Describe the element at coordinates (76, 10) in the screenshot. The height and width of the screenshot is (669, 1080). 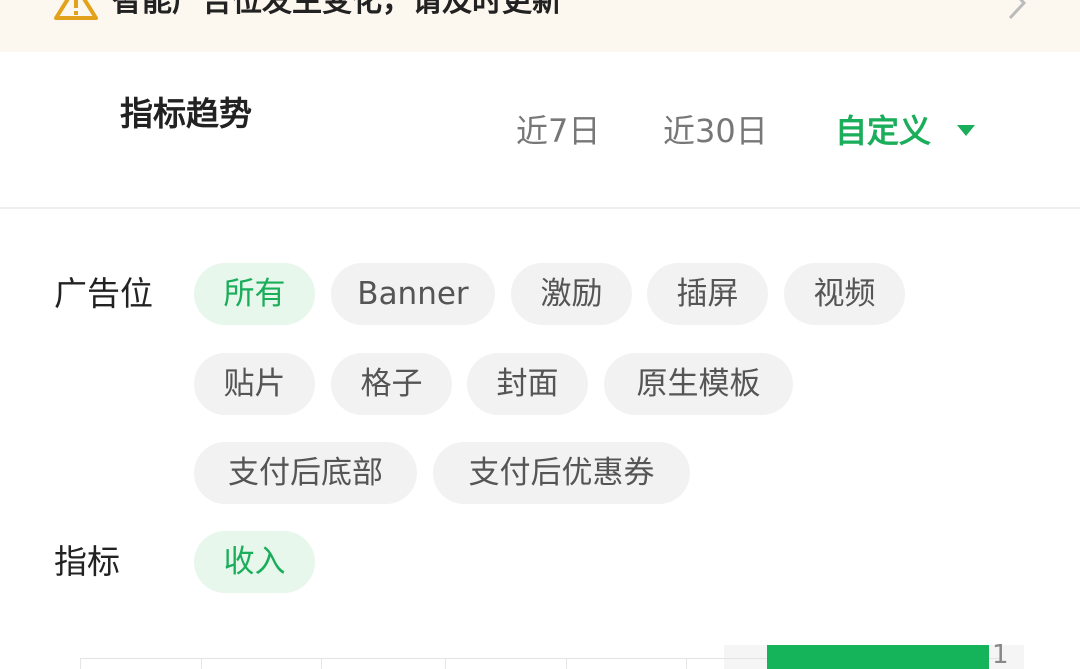
I see `warning-icon` at that location.